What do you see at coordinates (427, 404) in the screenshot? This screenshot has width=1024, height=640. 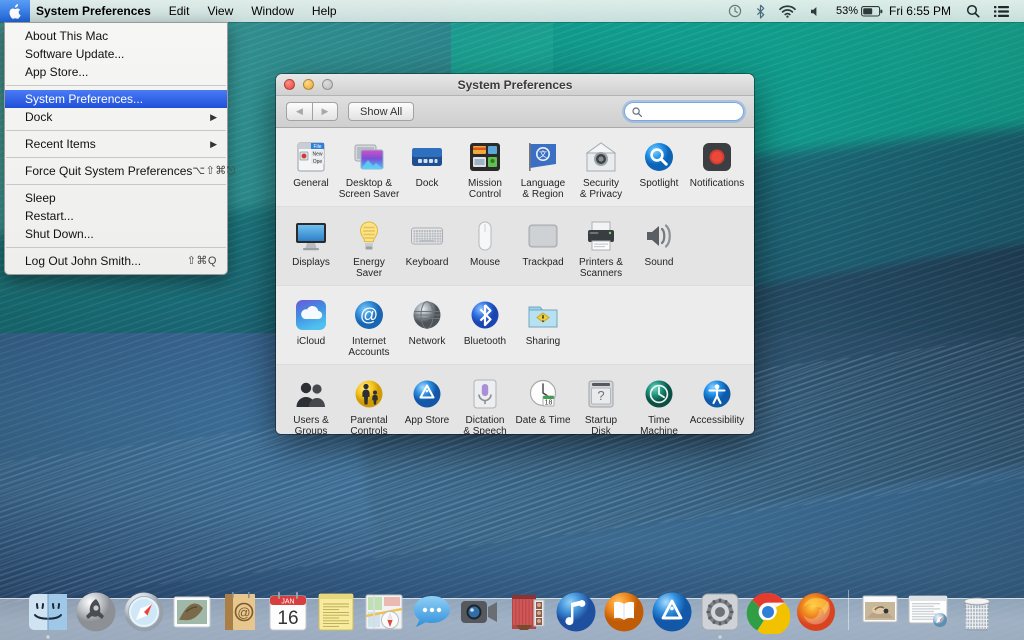 I see `pref-pane-app-store: App Store` at bounding box center [427, 404].